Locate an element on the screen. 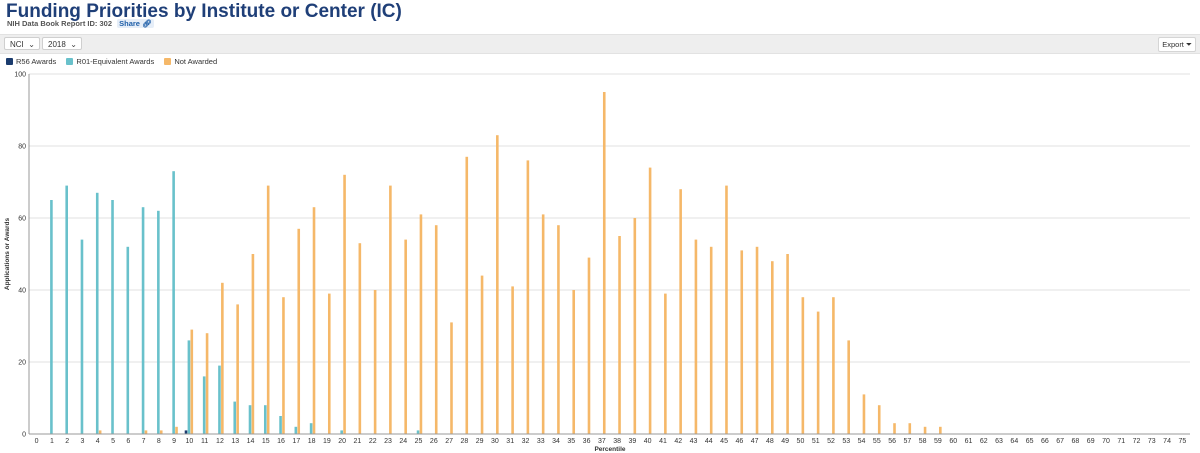 The image size is (1200, 453). x-tick-label: 50 is located at coordinates (801, 441).